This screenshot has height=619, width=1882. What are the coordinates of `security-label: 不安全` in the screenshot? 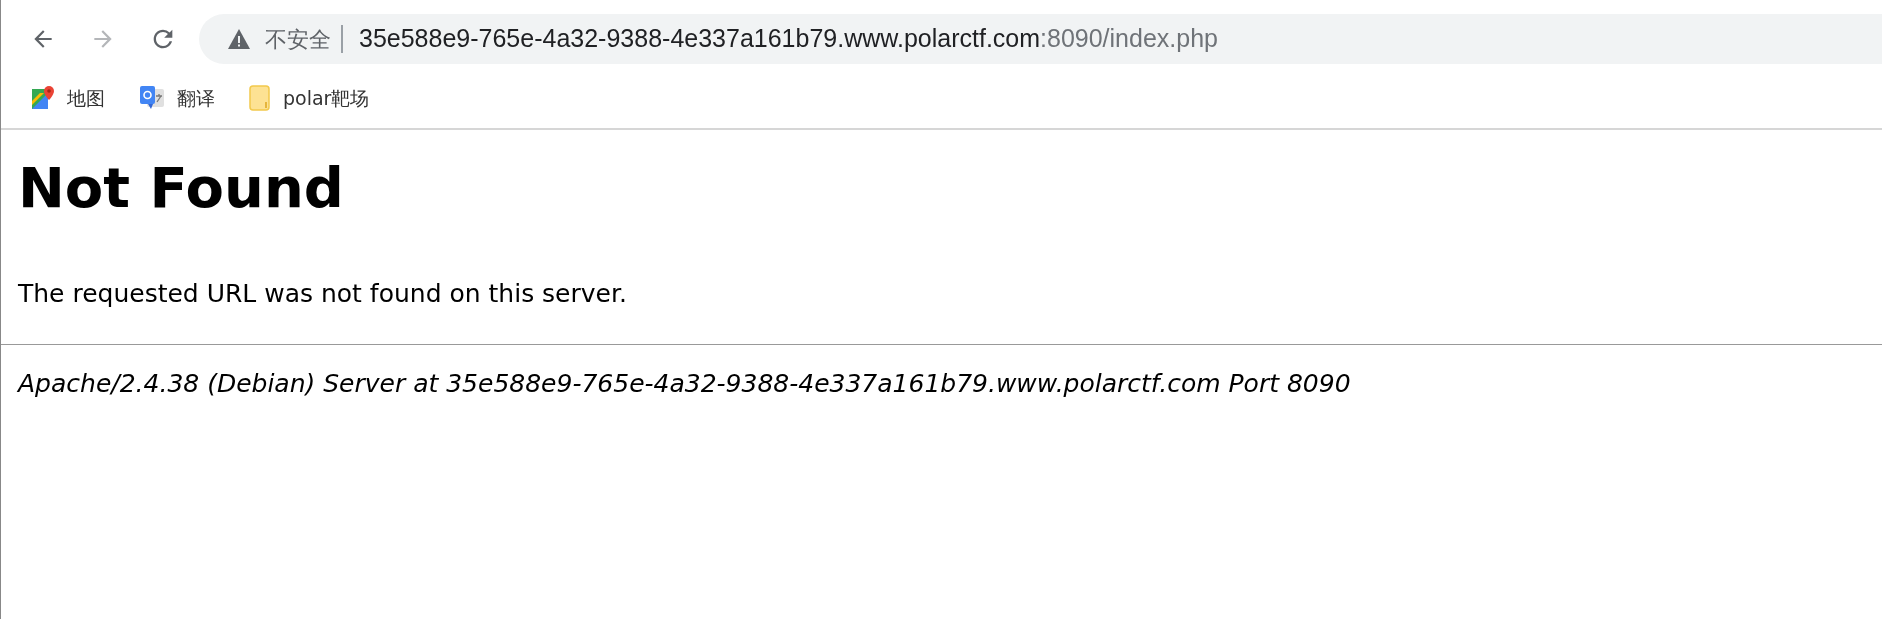 It's located at (298, 39).